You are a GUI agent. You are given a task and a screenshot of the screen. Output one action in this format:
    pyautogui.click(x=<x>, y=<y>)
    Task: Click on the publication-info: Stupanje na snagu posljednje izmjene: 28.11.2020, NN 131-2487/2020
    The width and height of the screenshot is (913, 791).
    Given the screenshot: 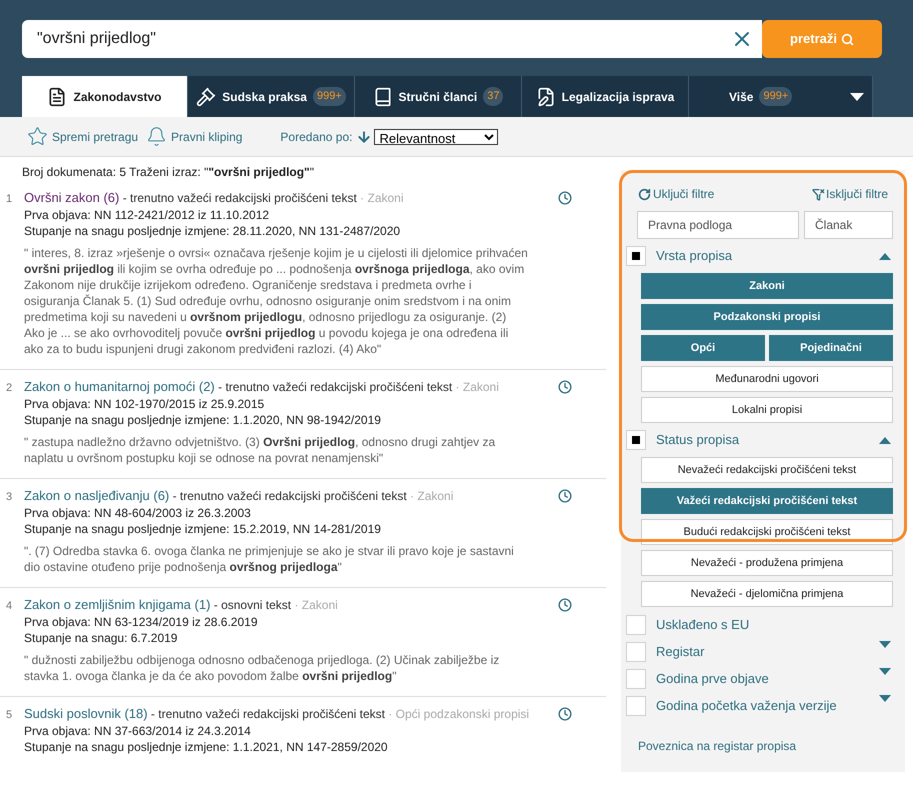 What is the action you would take?
    pyautogui.click(x=213, y=231)
    